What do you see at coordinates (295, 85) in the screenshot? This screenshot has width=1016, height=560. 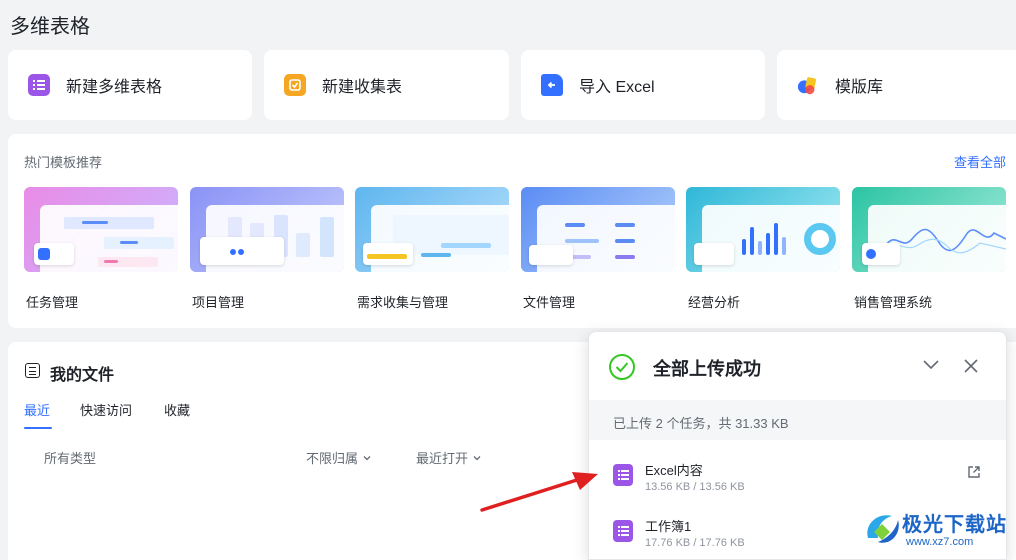 I see `form-icon` at bounding box center [295, 85].